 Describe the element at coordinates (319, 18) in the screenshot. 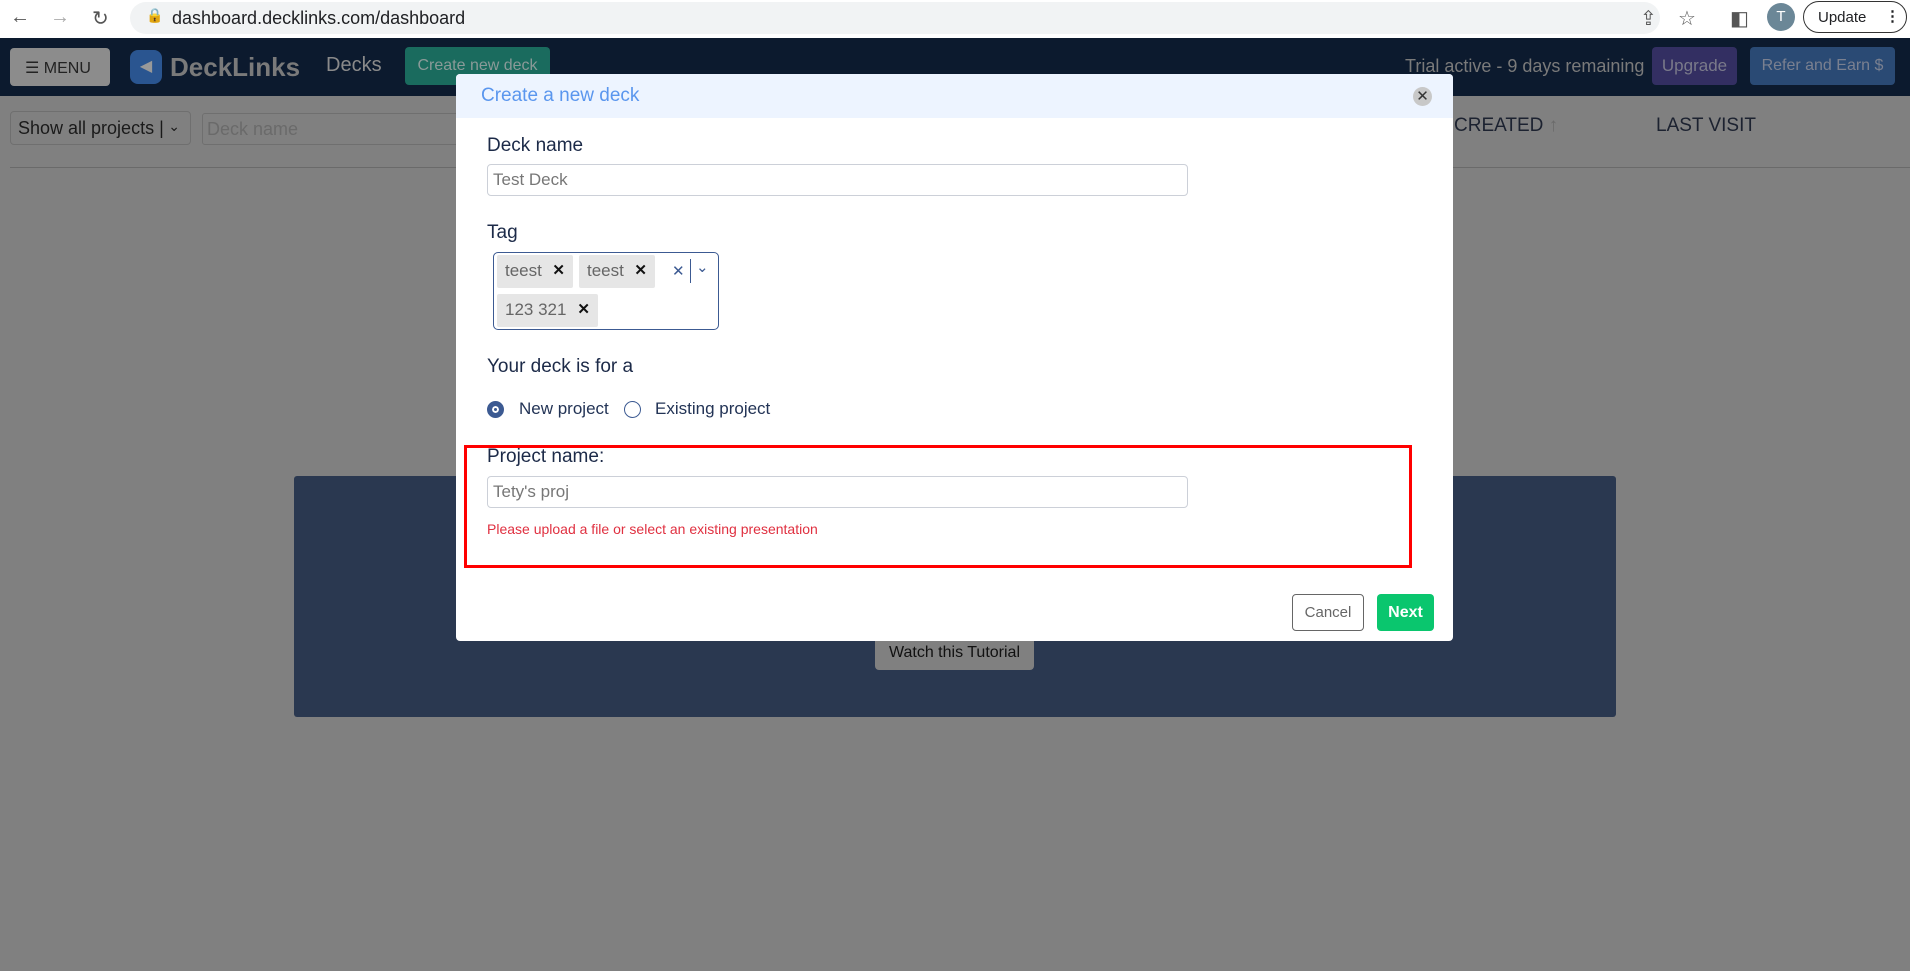

I see `url-text: dashboard.decklinks.com/dashboard` at that location.